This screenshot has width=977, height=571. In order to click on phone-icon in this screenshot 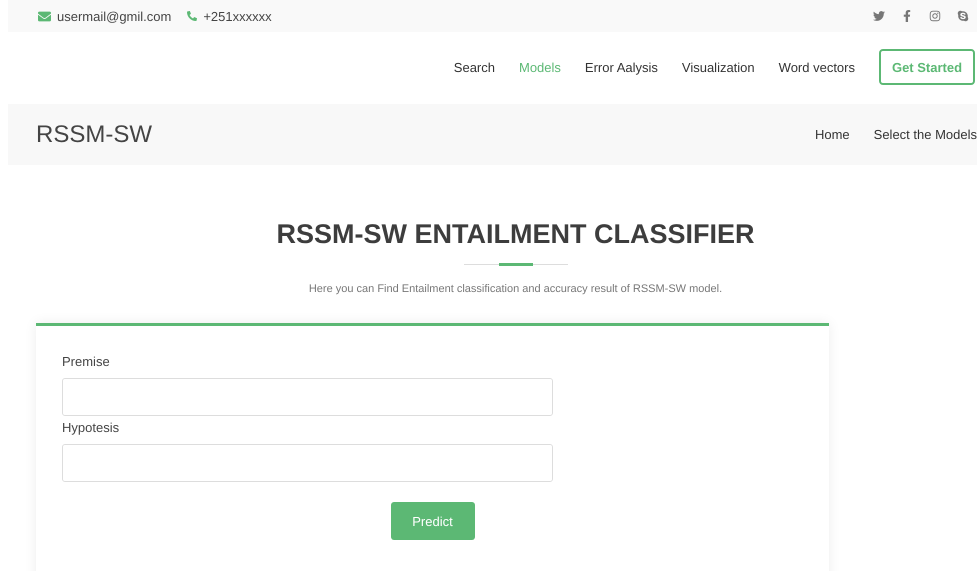, I will do `click(192, 16)`.